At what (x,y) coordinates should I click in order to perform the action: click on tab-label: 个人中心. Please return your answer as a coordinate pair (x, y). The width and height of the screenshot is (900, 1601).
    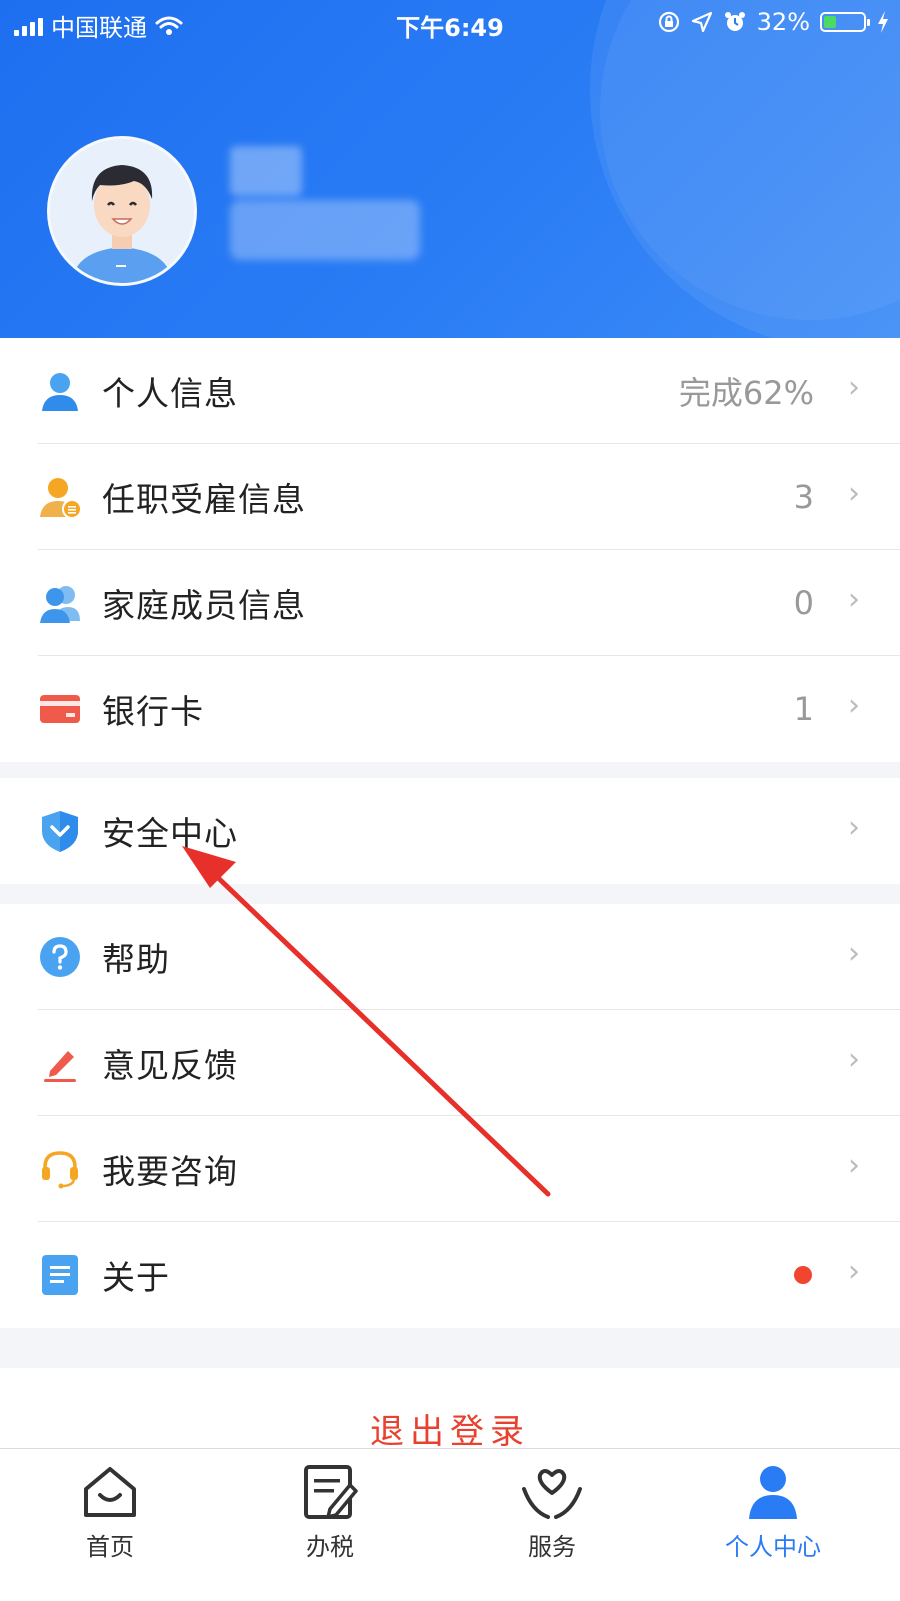
    Looking at the image, I should click on (773, 1547).